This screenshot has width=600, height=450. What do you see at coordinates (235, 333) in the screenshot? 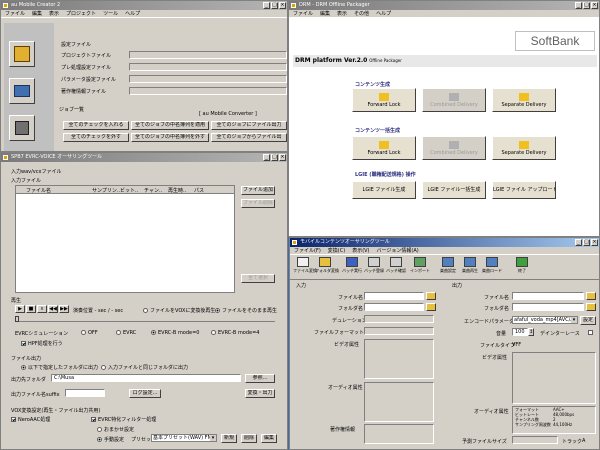
I see `sim-mode4-radio: EVRC-B mode=4` at bounding box center [235, 333].